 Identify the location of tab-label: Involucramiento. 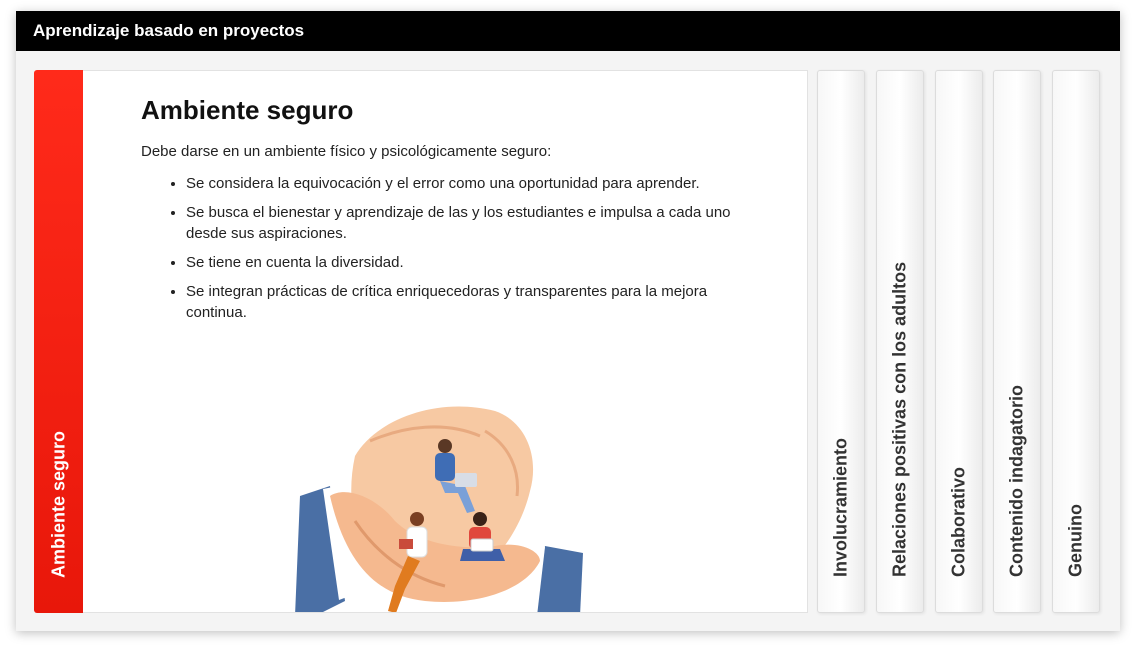
(840, 507).